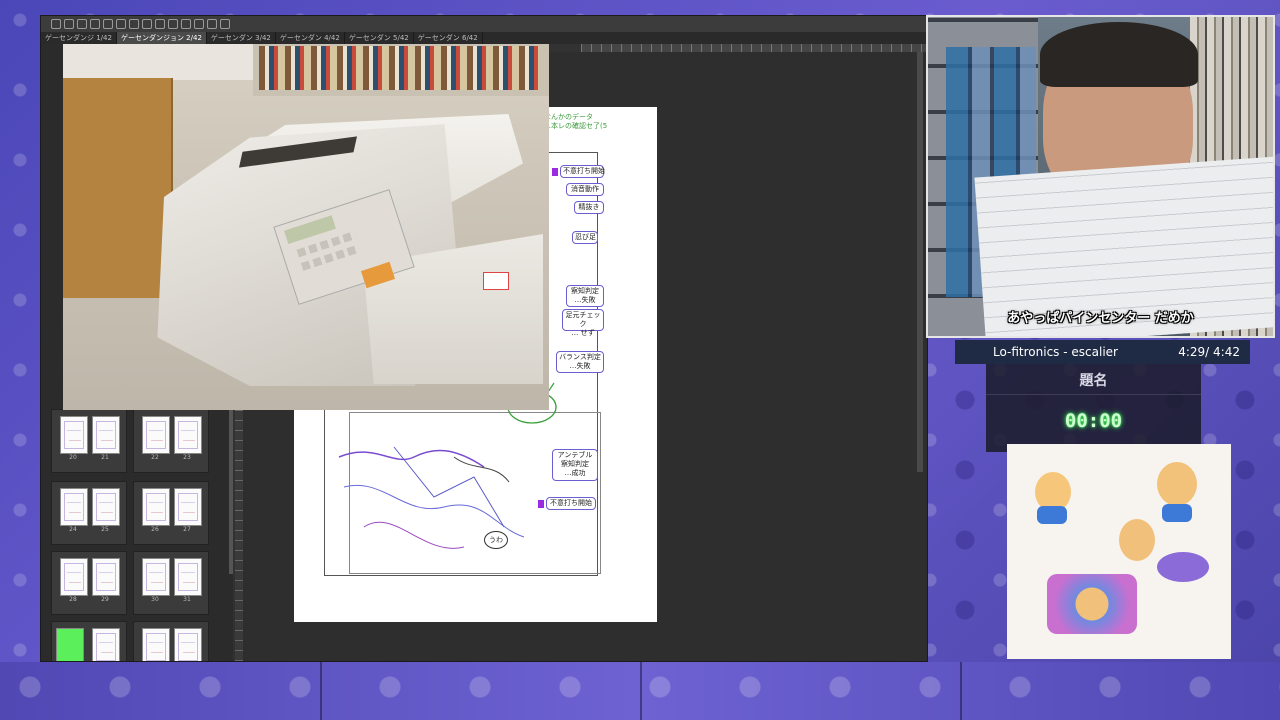 The height and width of the screenshot is (720, 1280). I want to click on track-time: 4:29/ 4:42, so click(1209, 352).